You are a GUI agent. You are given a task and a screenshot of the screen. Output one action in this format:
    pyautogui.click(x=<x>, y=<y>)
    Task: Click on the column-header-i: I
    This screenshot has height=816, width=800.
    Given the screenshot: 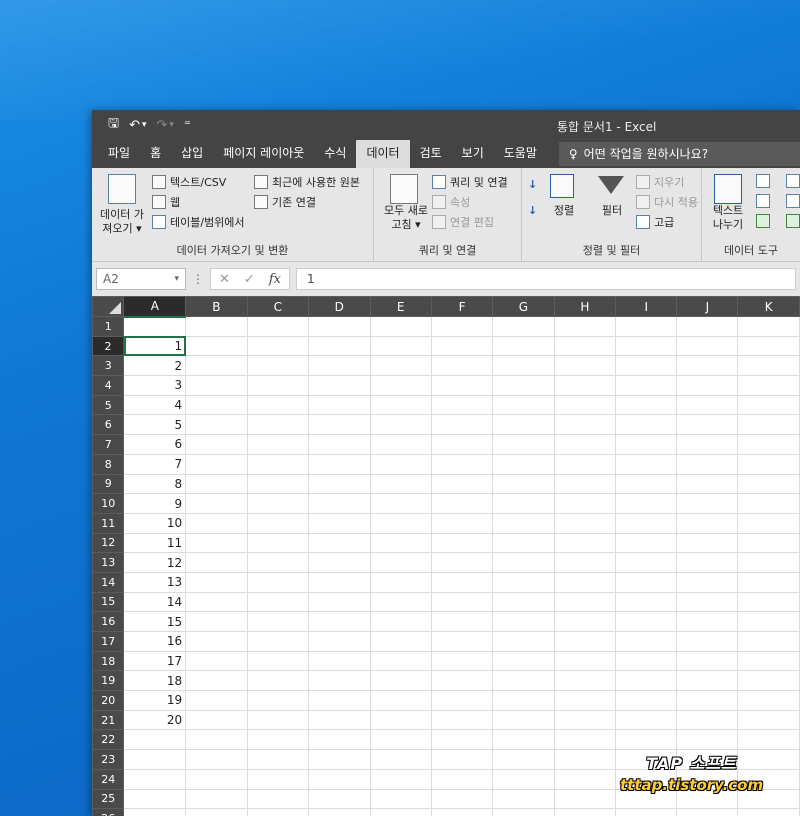 What is the action you would take?
    pyautogui.click(x=646, y=306)
    